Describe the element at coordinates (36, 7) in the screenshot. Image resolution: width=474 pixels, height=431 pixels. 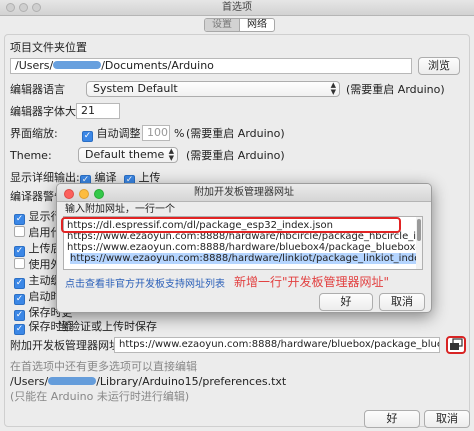
I see `zoom-window-button` at that location.